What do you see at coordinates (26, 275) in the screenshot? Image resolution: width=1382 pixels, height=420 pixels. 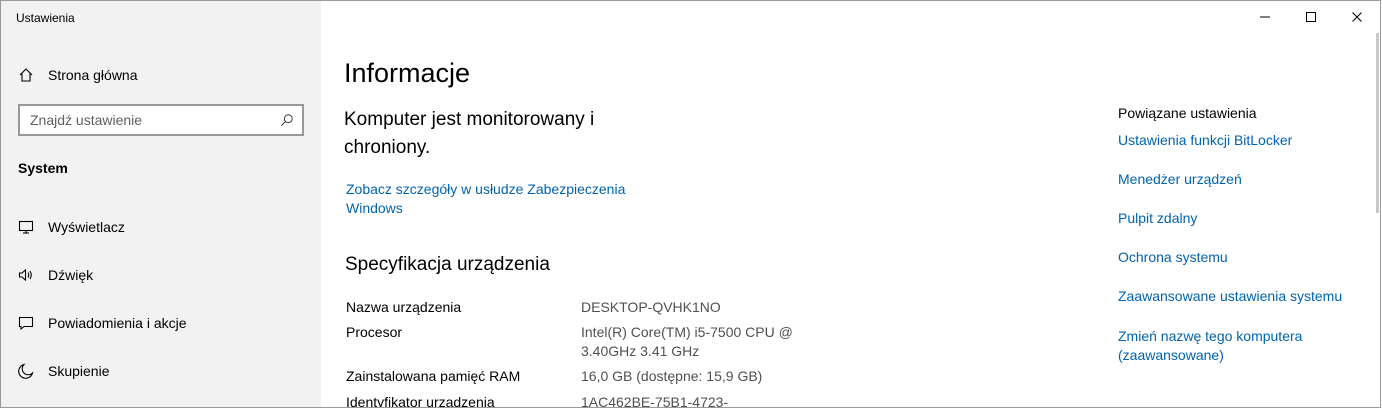 I see `speaker-icon` at bounding box center [26, 275].